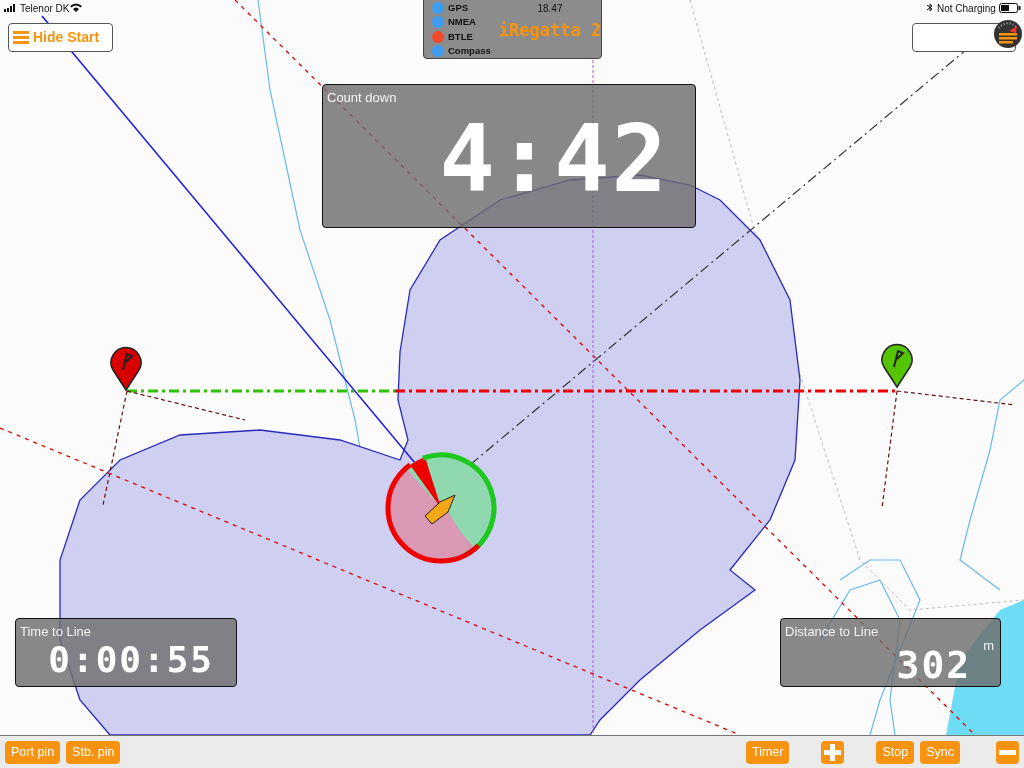 This screenshot has height=768, width=1024. I want to click on carrier-name: Telenor DK, so click(45, 9).